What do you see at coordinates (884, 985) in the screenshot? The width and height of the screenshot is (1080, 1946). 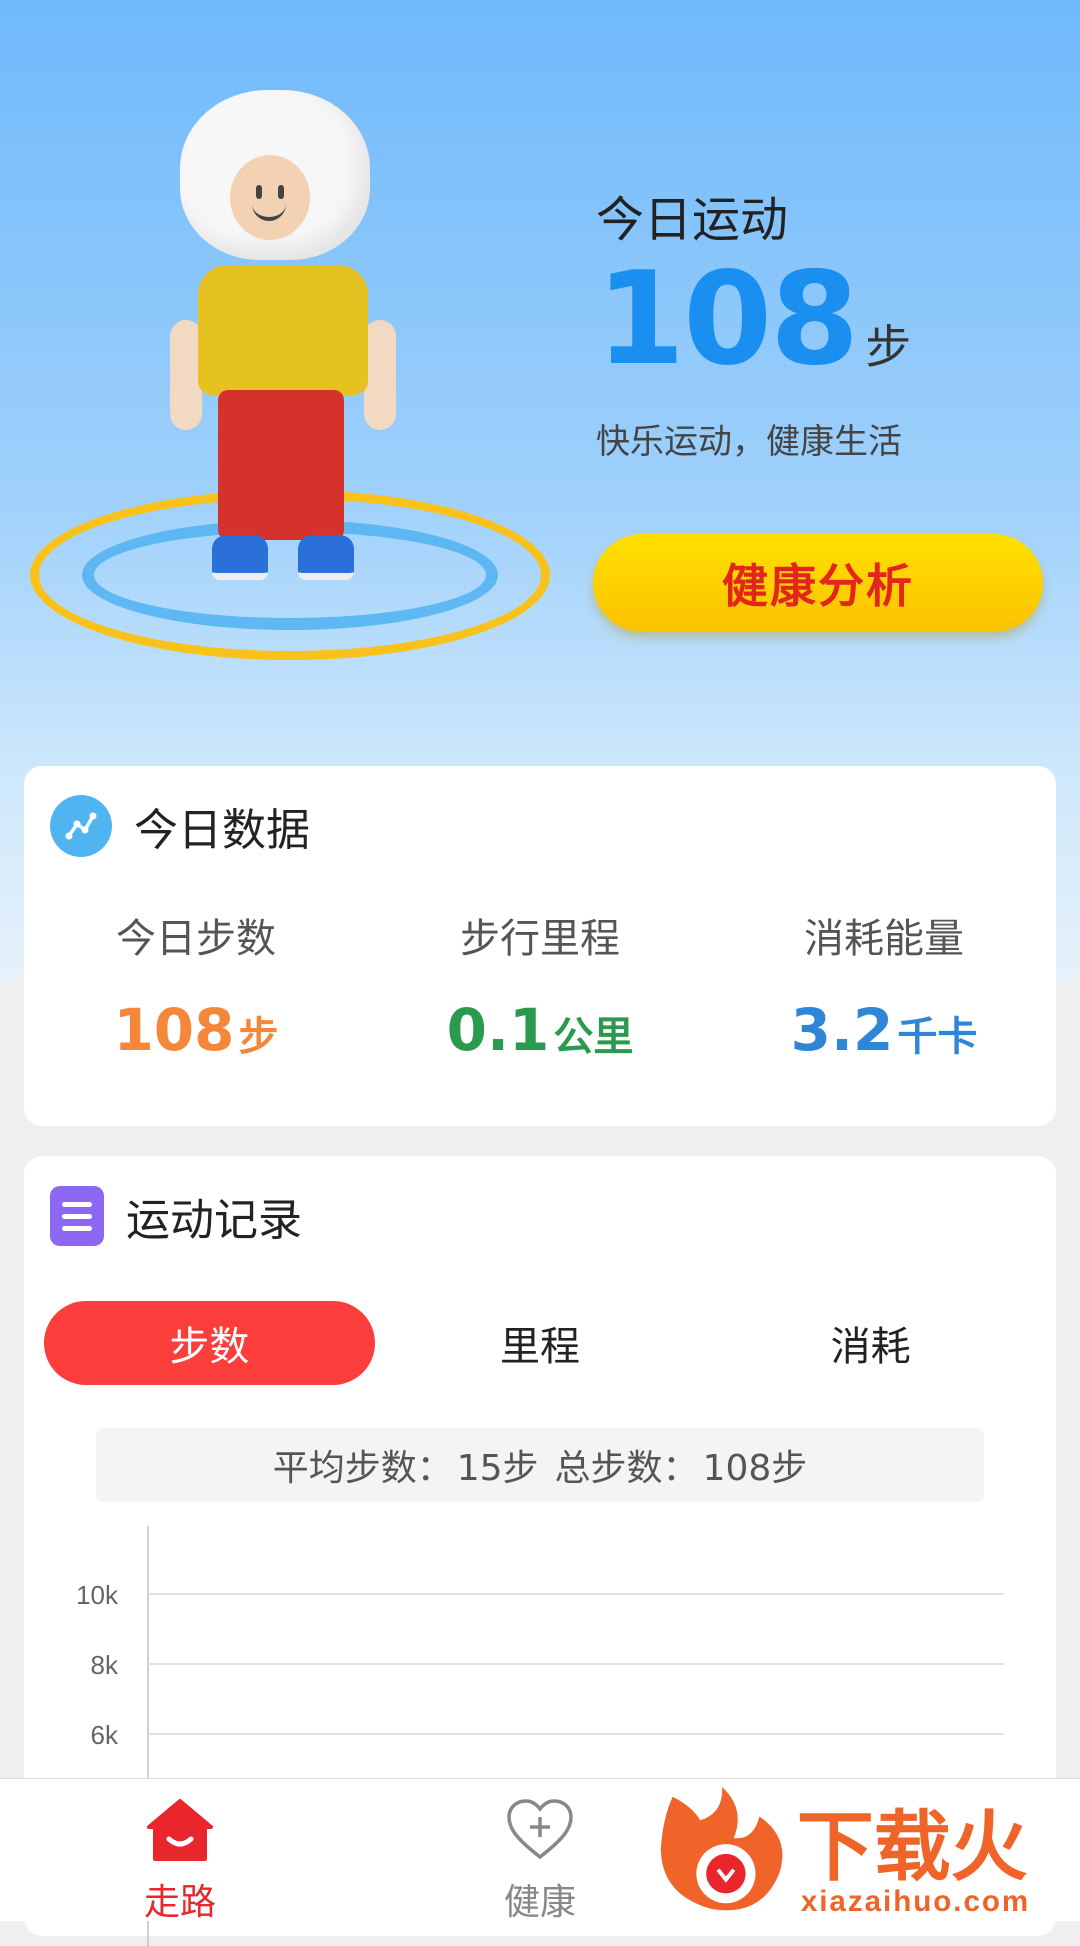 I see `stat-calories: 消耗能量 3.2 千卡` at bounding box center [884, 985].